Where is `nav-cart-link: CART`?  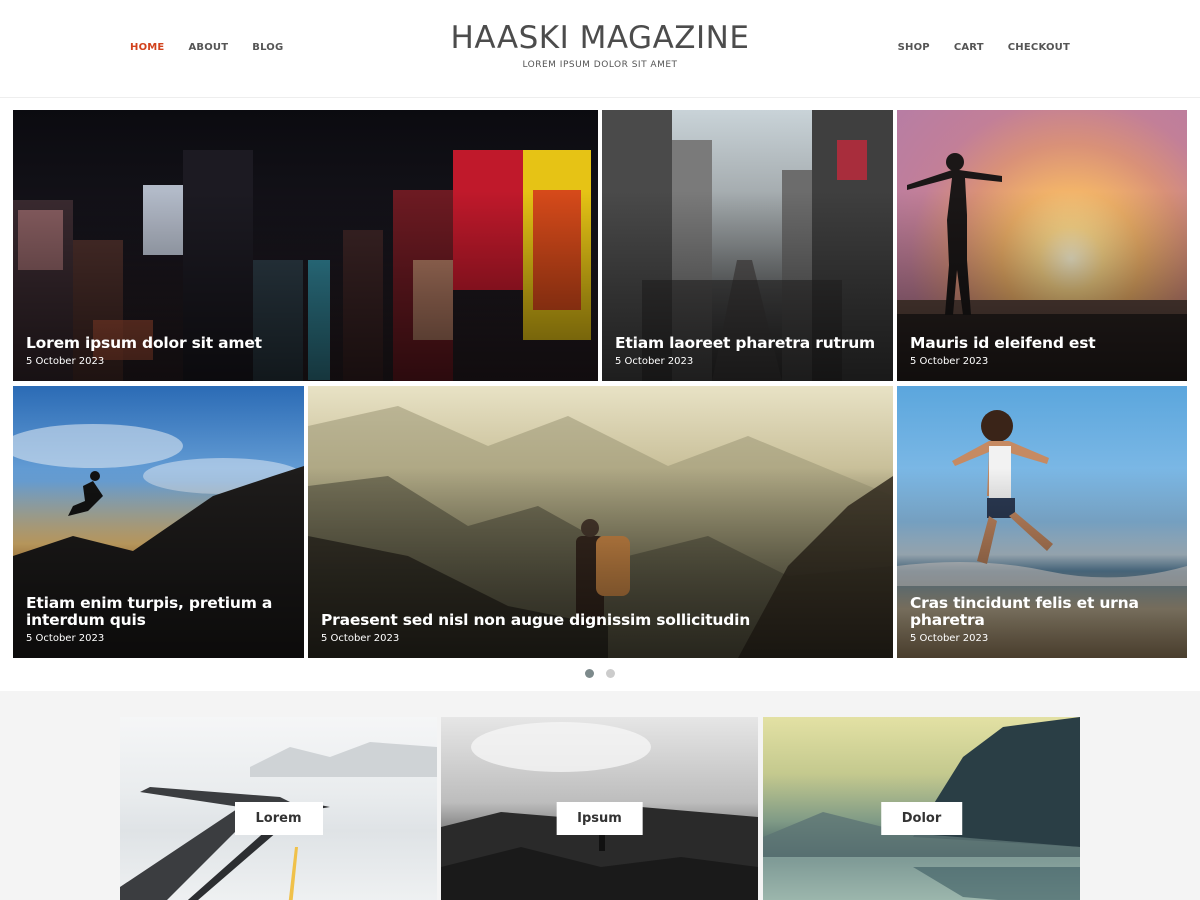
nav-cart-link: CART is located at coordinates (969, 47).